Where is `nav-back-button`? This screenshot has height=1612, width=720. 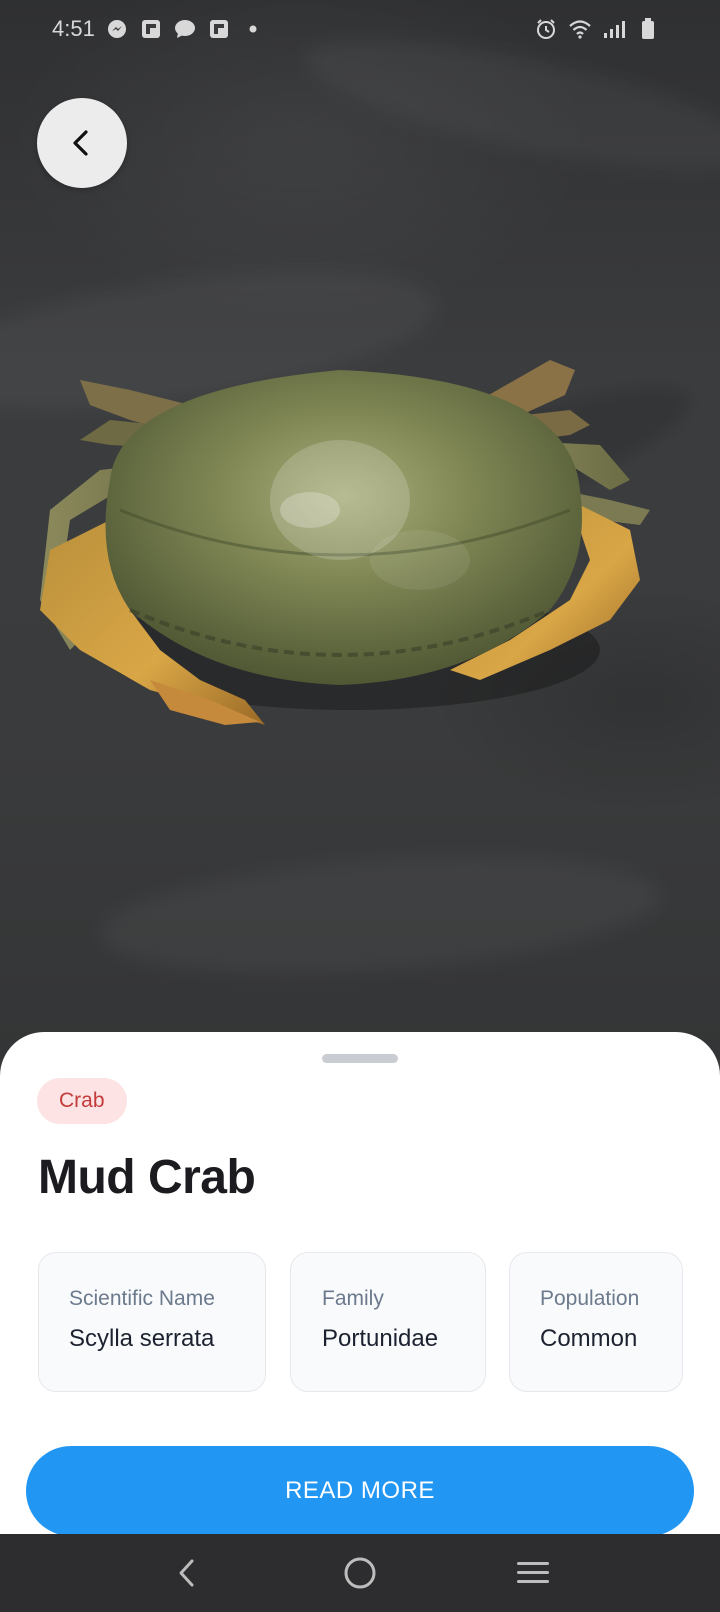 nav-back-button is located at coordinates (187, 1573).